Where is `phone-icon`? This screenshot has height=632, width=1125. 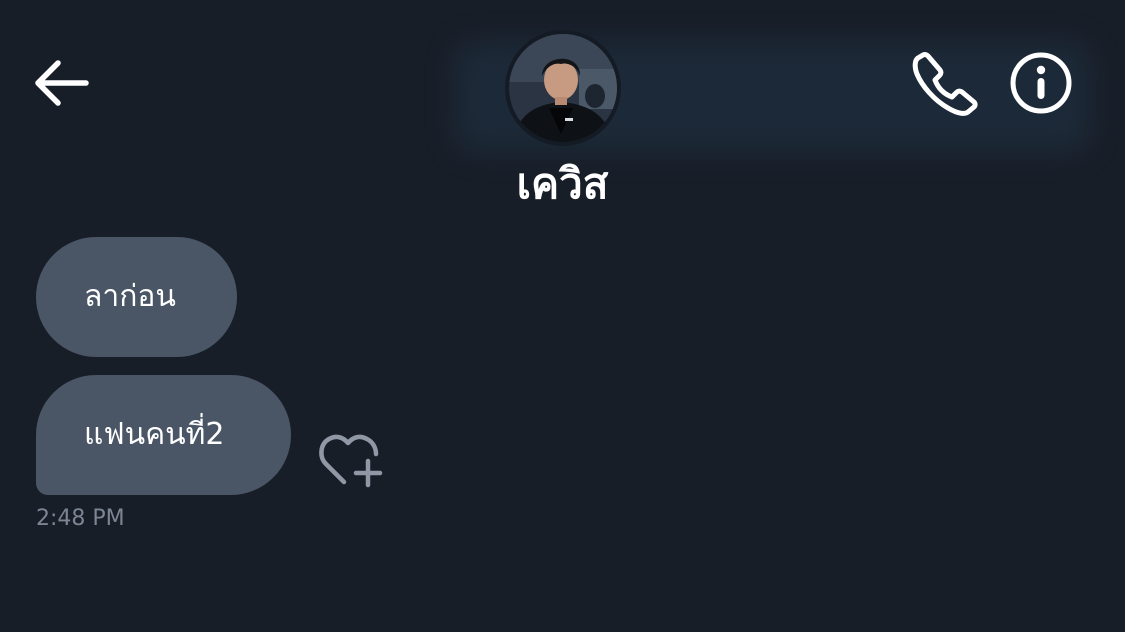
phone-icon is located at coordinates (945, 83).